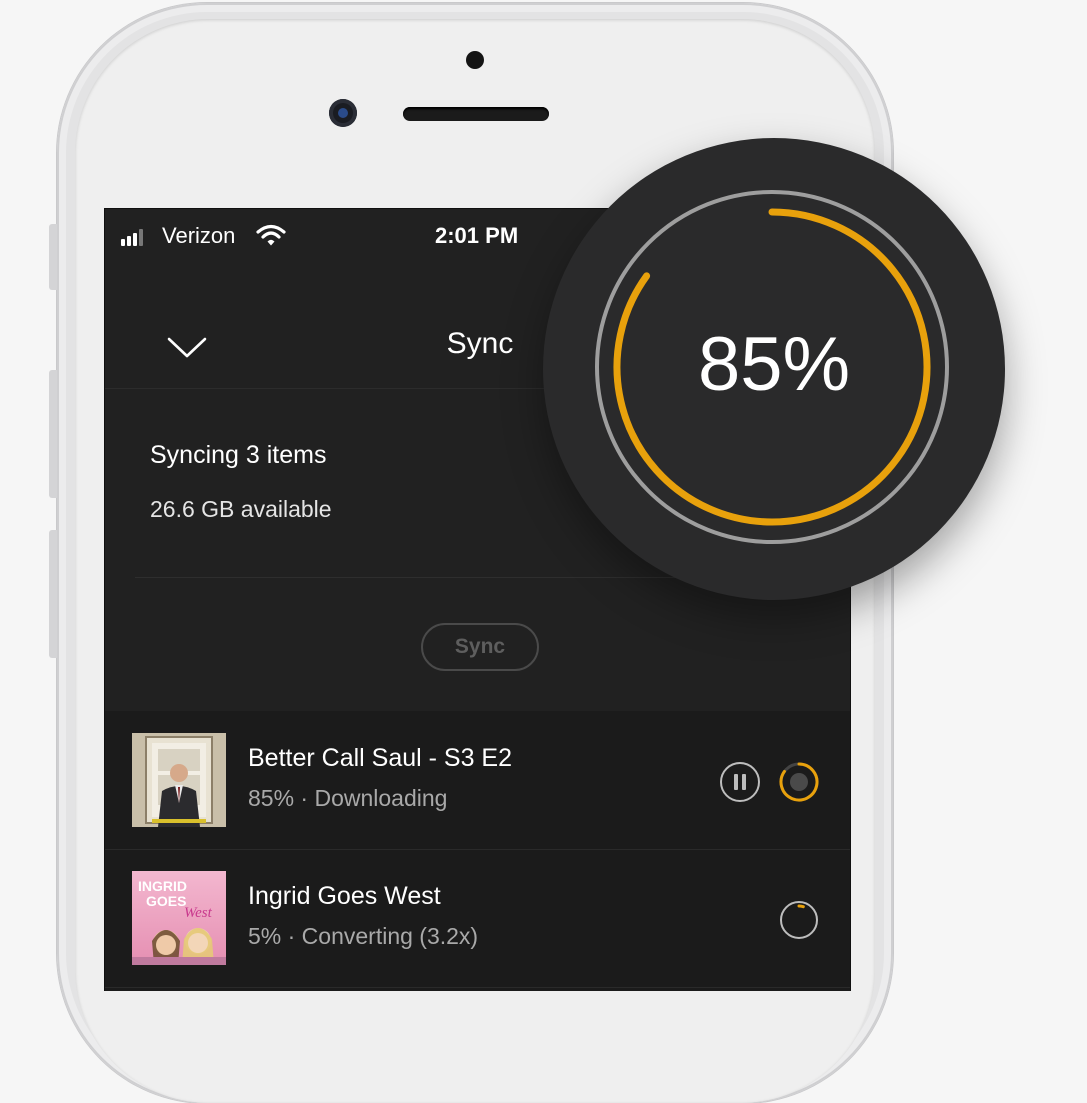 This screenshot has width=1087, height=1103. Describe the element at coordinates (53, 594) in the screenshot. I see `volume-down-button` at that location.